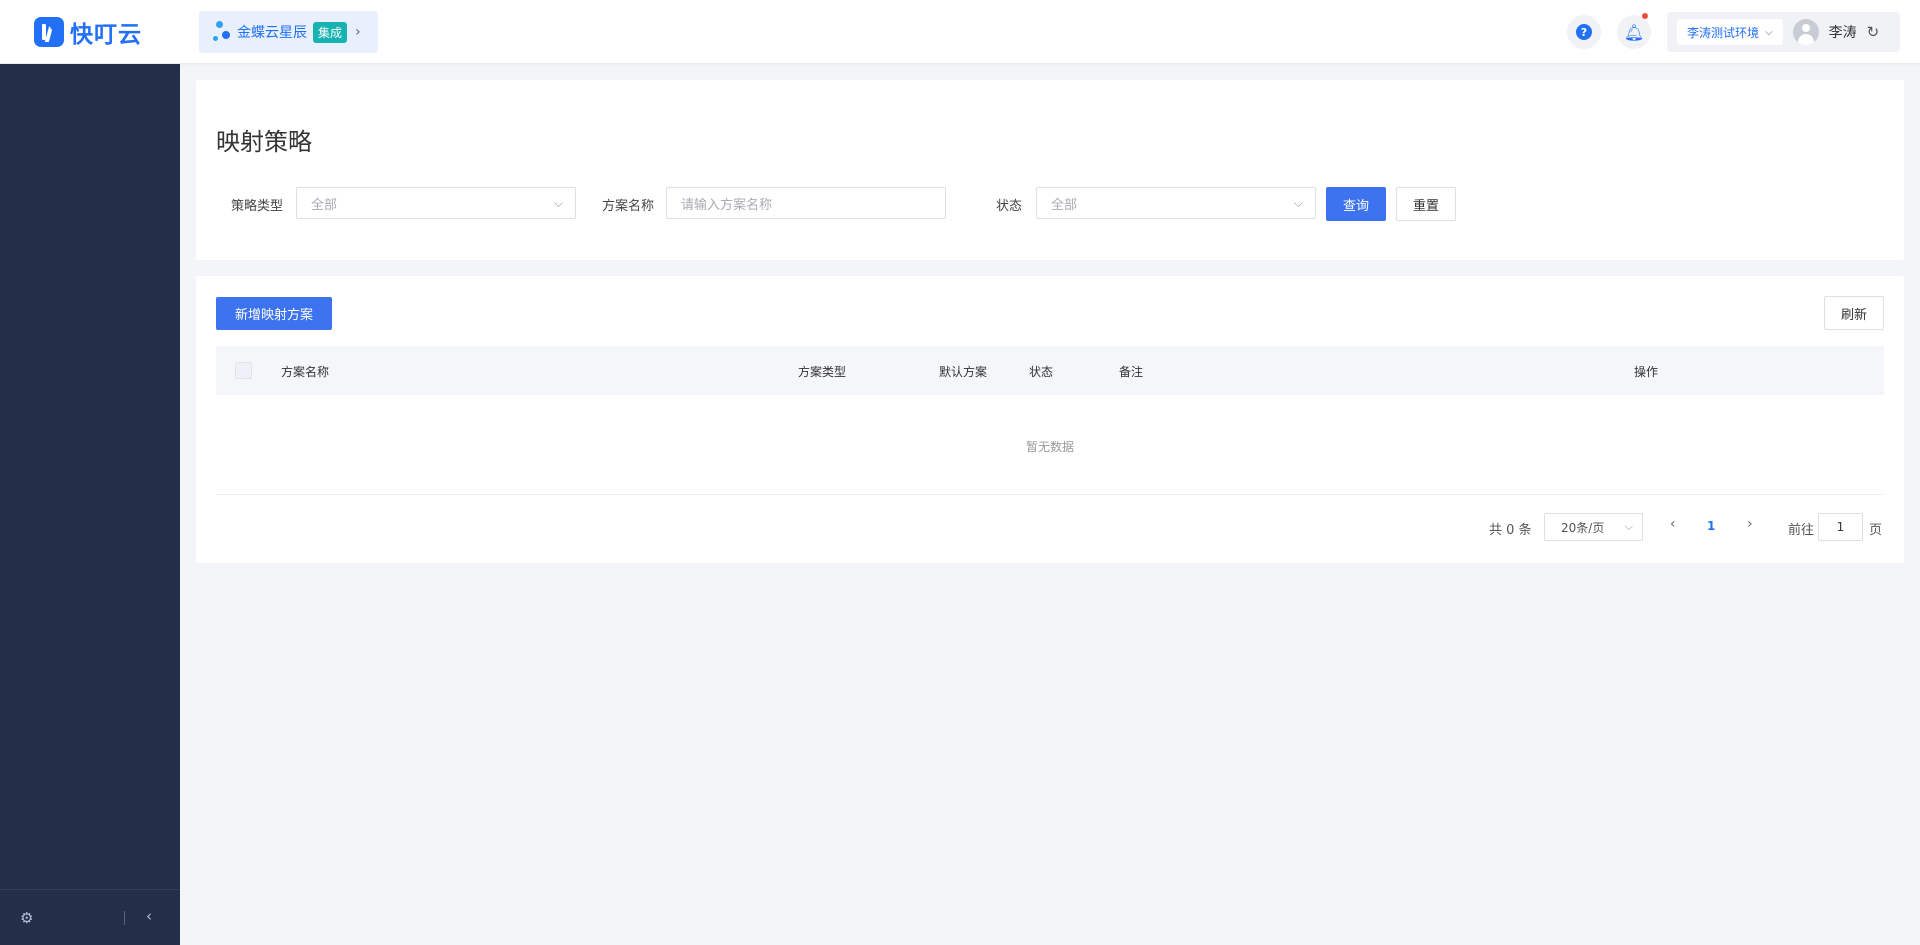 Image resolution: width=1920 pixels, height=945 pixels. Describe the element at coordinates (1783, 32) in the screenshot. I see `user-area: 李涛测试环境 ⌵ 李涛 ↻` at that location.